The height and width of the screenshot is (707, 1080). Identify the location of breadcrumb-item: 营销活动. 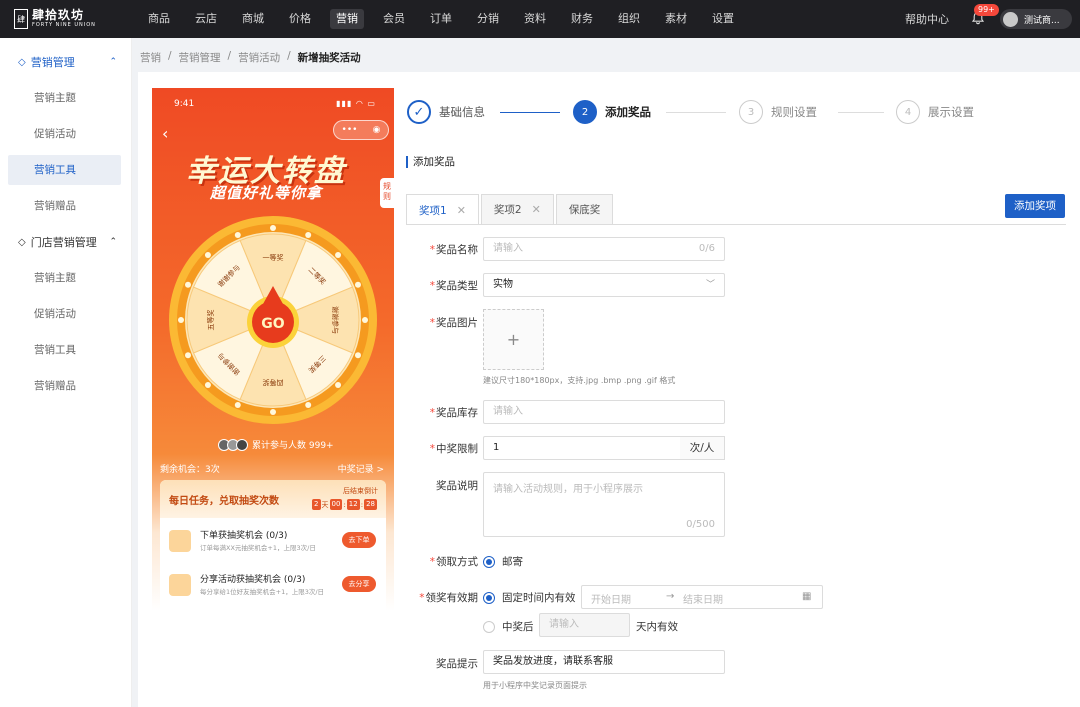
(259, 57).